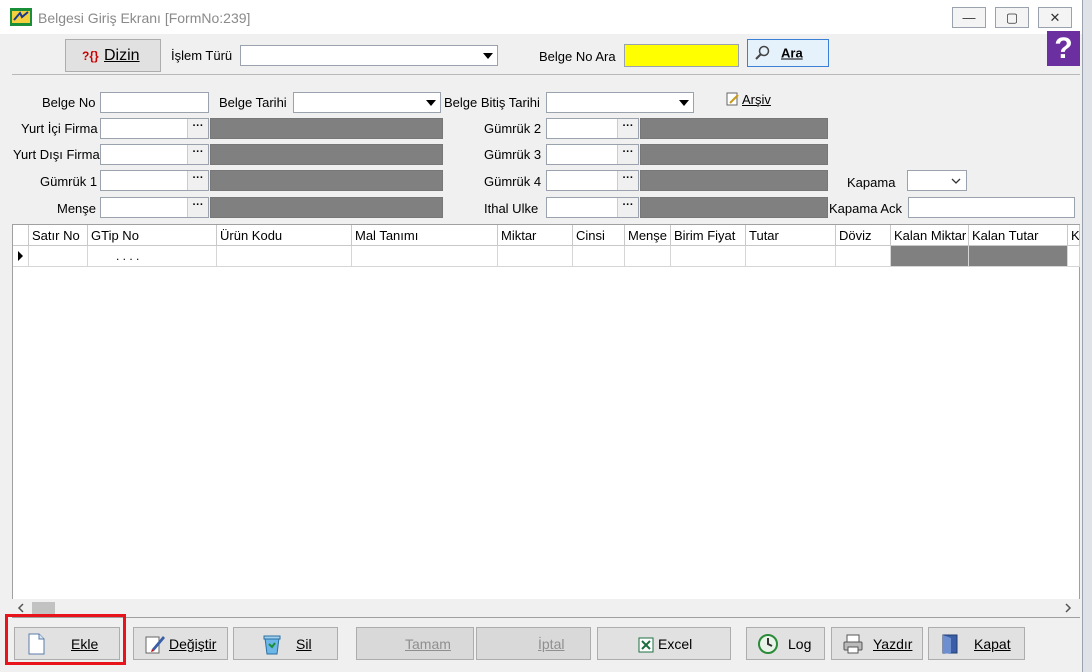 This screenshot has height=672, width=1092. I want to click on maximize-button: ▢, so click(1012, 17).